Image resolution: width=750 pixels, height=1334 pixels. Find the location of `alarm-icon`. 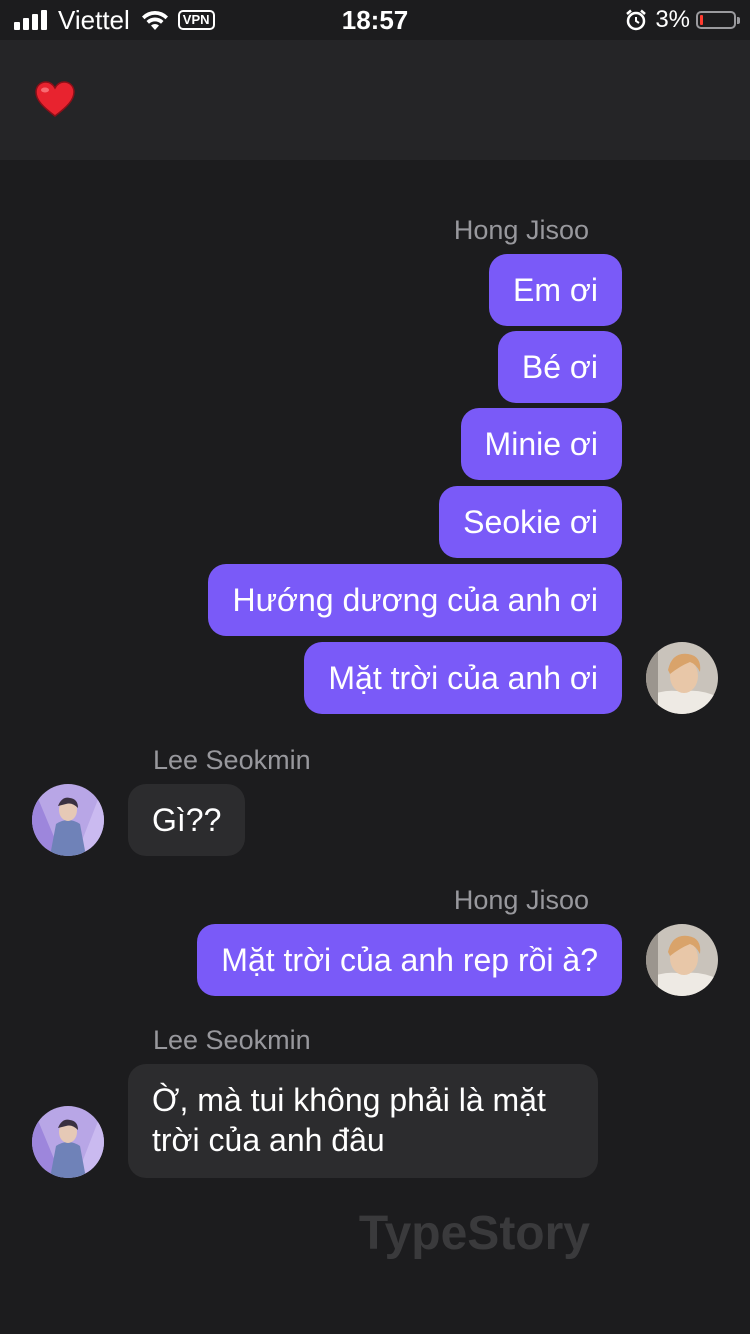

alarm-icon is located at coordinates (636, 20).